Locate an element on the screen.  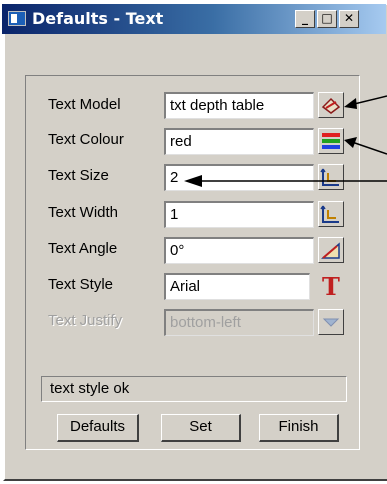
annotation-arrows is located at coordinates (285, 141).